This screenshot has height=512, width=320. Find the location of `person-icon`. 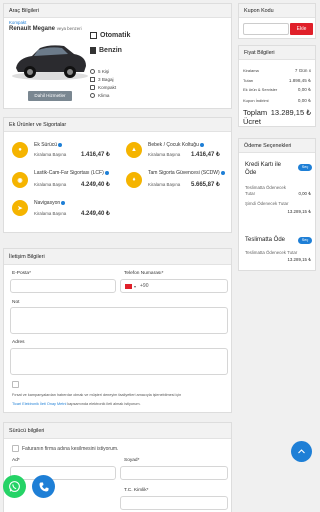

person-icon is located at coordinates (92, 71).